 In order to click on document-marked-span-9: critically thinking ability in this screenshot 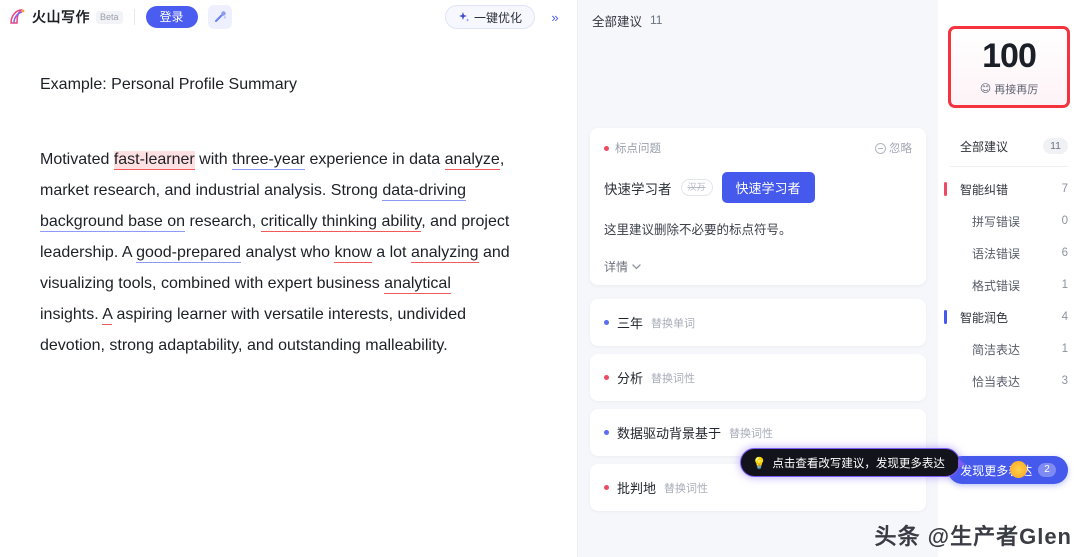, I will do `click(341, 222)`.